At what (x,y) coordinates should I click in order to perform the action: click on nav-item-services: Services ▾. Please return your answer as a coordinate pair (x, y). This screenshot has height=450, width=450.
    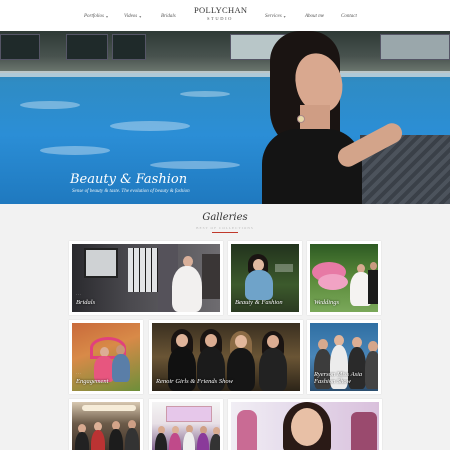
    Looking at the image, I should click on (275, 16).